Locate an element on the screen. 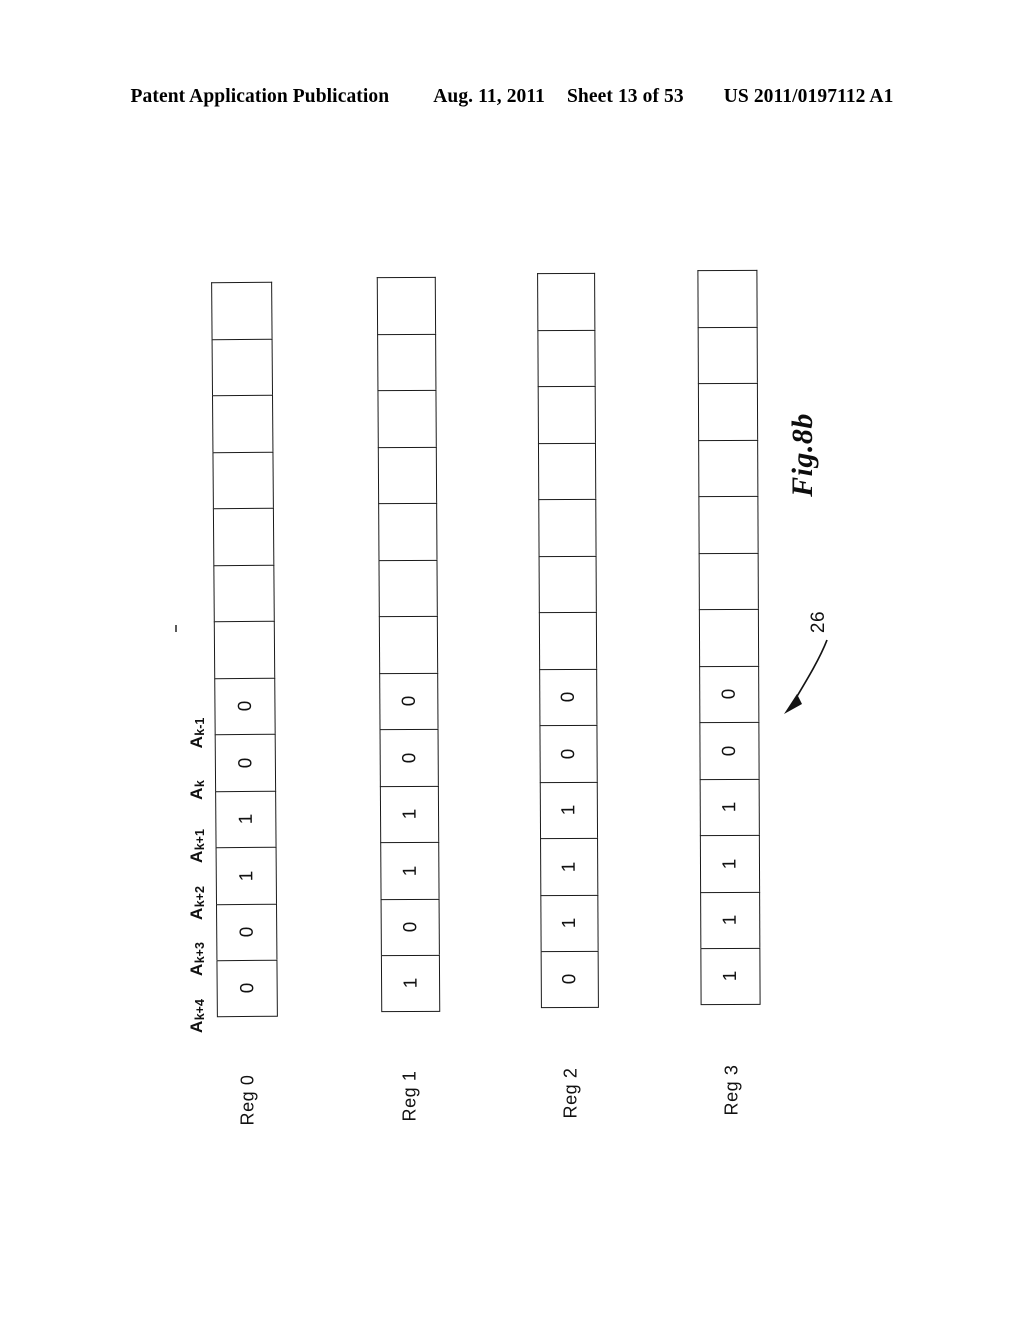 The image size is (1024, 1320). bit-position-label-text: Ak is located at coordinates (197, 790).